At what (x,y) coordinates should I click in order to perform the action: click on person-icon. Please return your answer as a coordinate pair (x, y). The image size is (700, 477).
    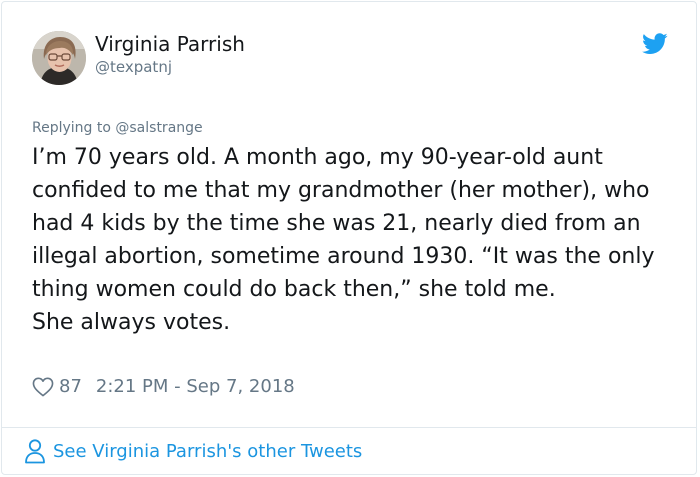
    Looking at the image, I should click on (35, 451).